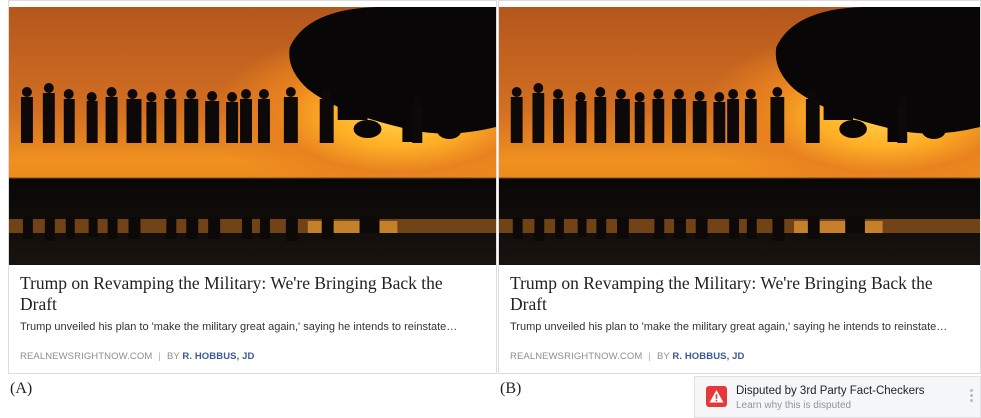 Image resolution: width=981 pixels, height=418 pixels. What do you see at coordinates (830, 391) in the screenshot?
I see `dispute-title: Disputed by 3rd Party Fact-Checkers` at bounding box center [830, 391].